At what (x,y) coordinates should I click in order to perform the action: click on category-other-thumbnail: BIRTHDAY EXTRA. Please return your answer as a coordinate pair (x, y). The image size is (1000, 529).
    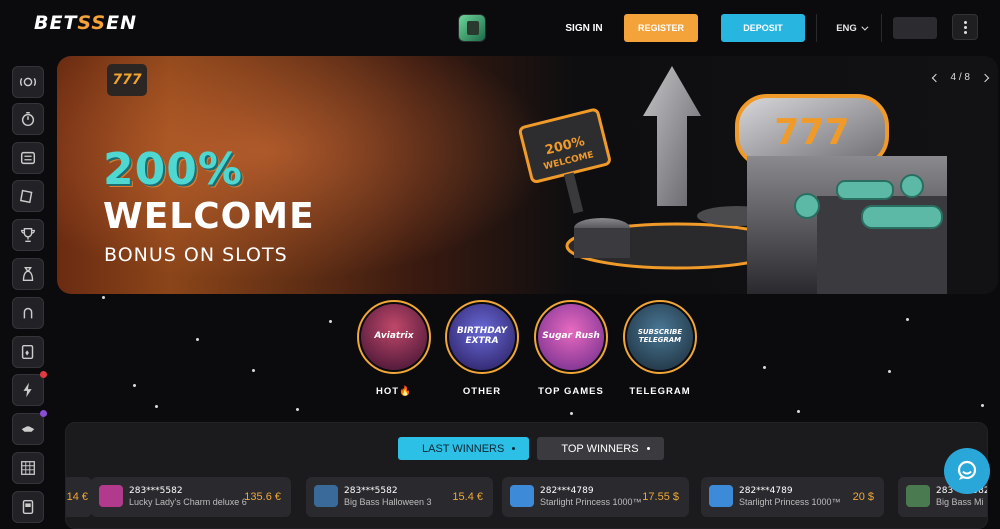
    Looking at the image, I should click on (482, 337).